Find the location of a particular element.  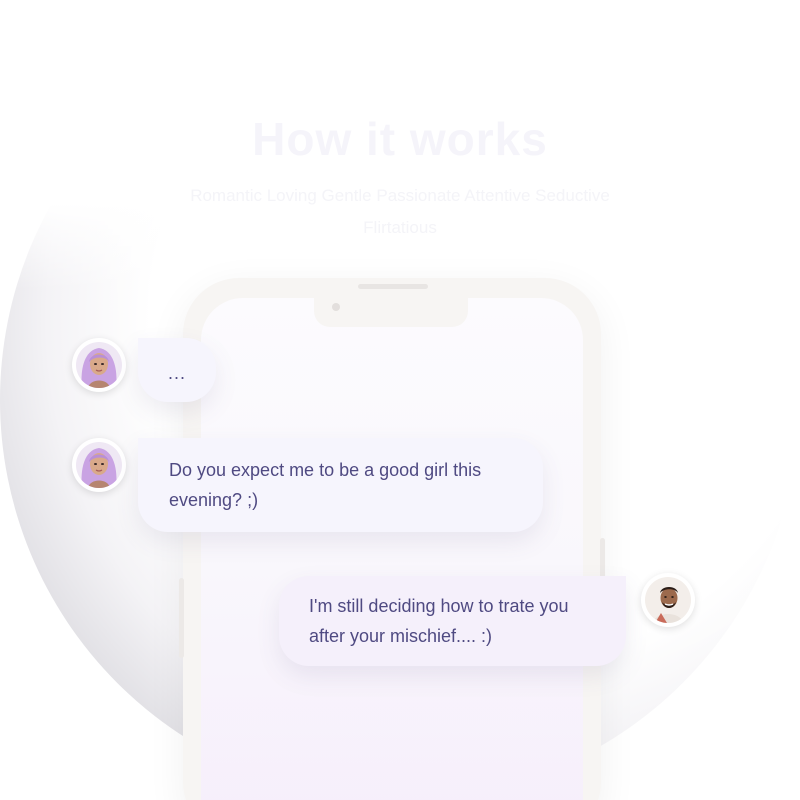

phone-side-button is located at coordinates (181, 618).